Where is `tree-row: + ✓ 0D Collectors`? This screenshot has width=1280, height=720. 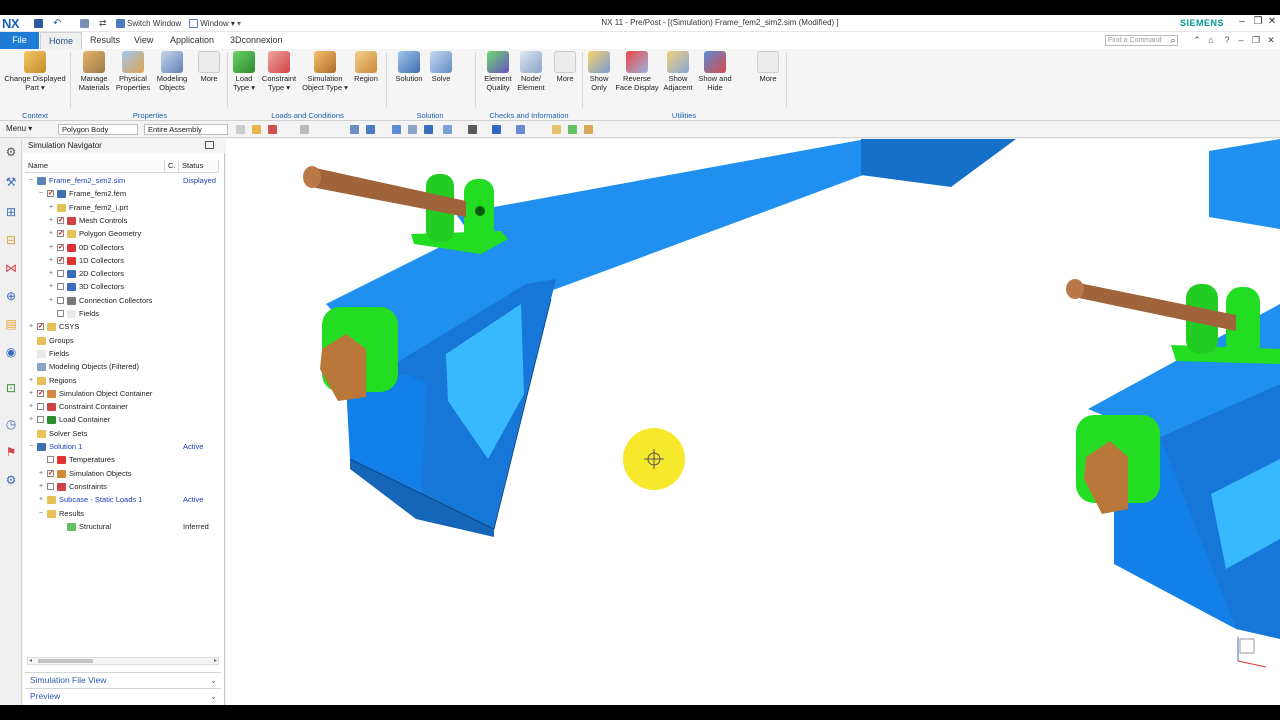
tree-row: + ✓ 0D Collectors is located at coordinates (121, 247).